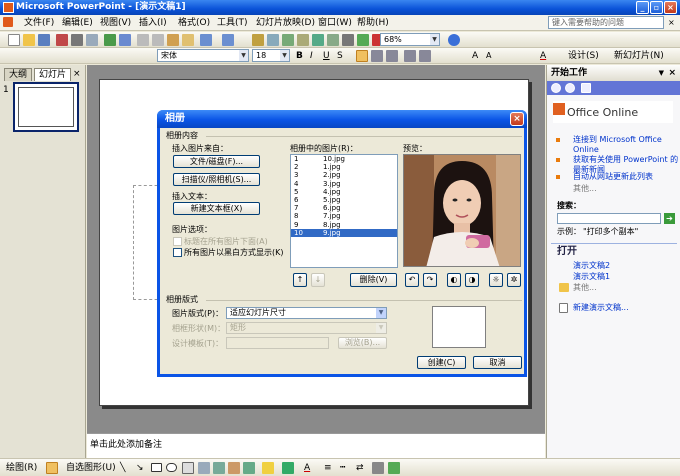 This screenshot has height=476, width=680. What do you see at coordinates (670, 7) in the screenshot?
I see `close-button: ×` at bounding box center [670, 7].